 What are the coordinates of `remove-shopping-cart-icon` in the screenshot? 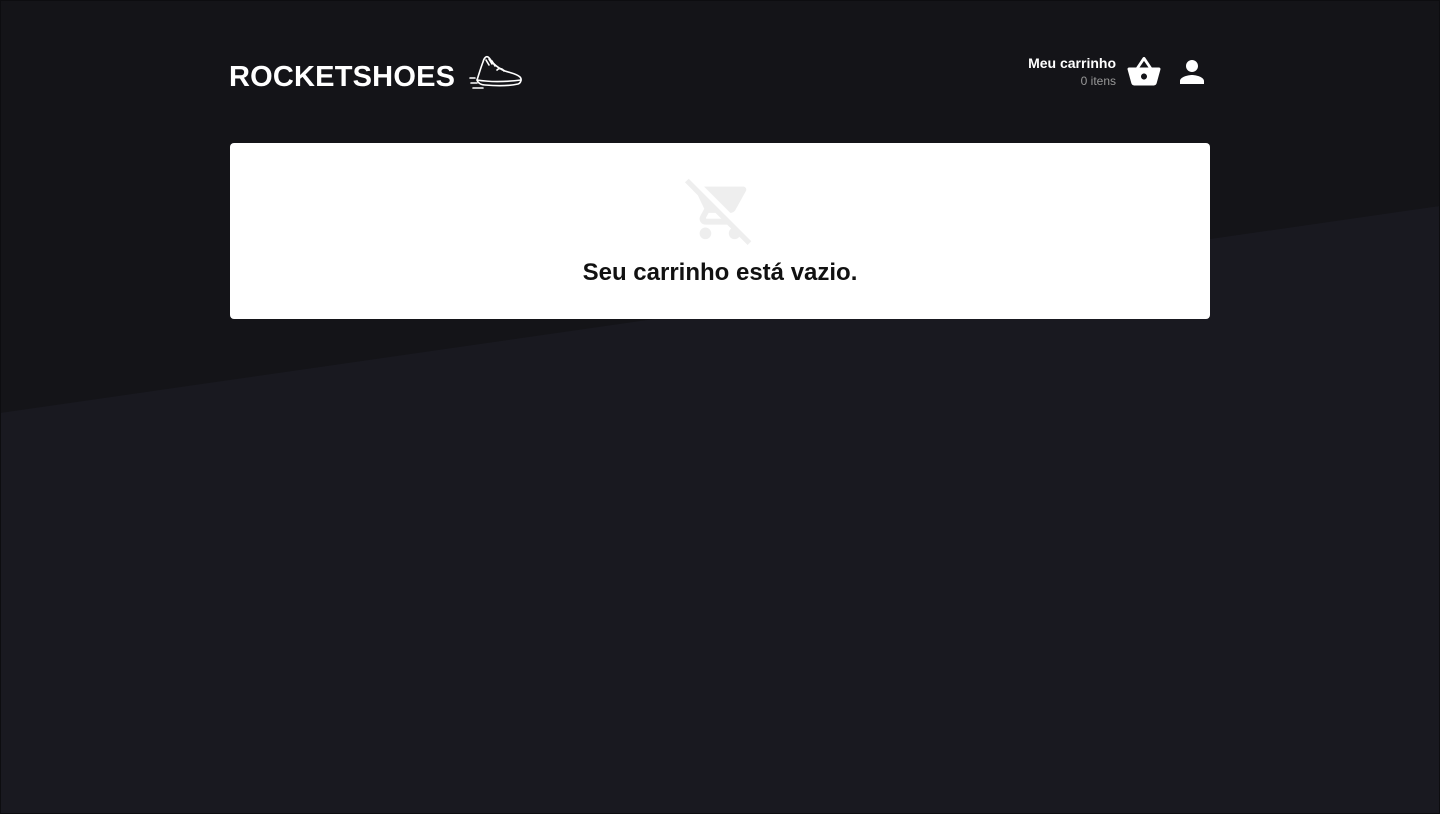 It's located at (718, 211).